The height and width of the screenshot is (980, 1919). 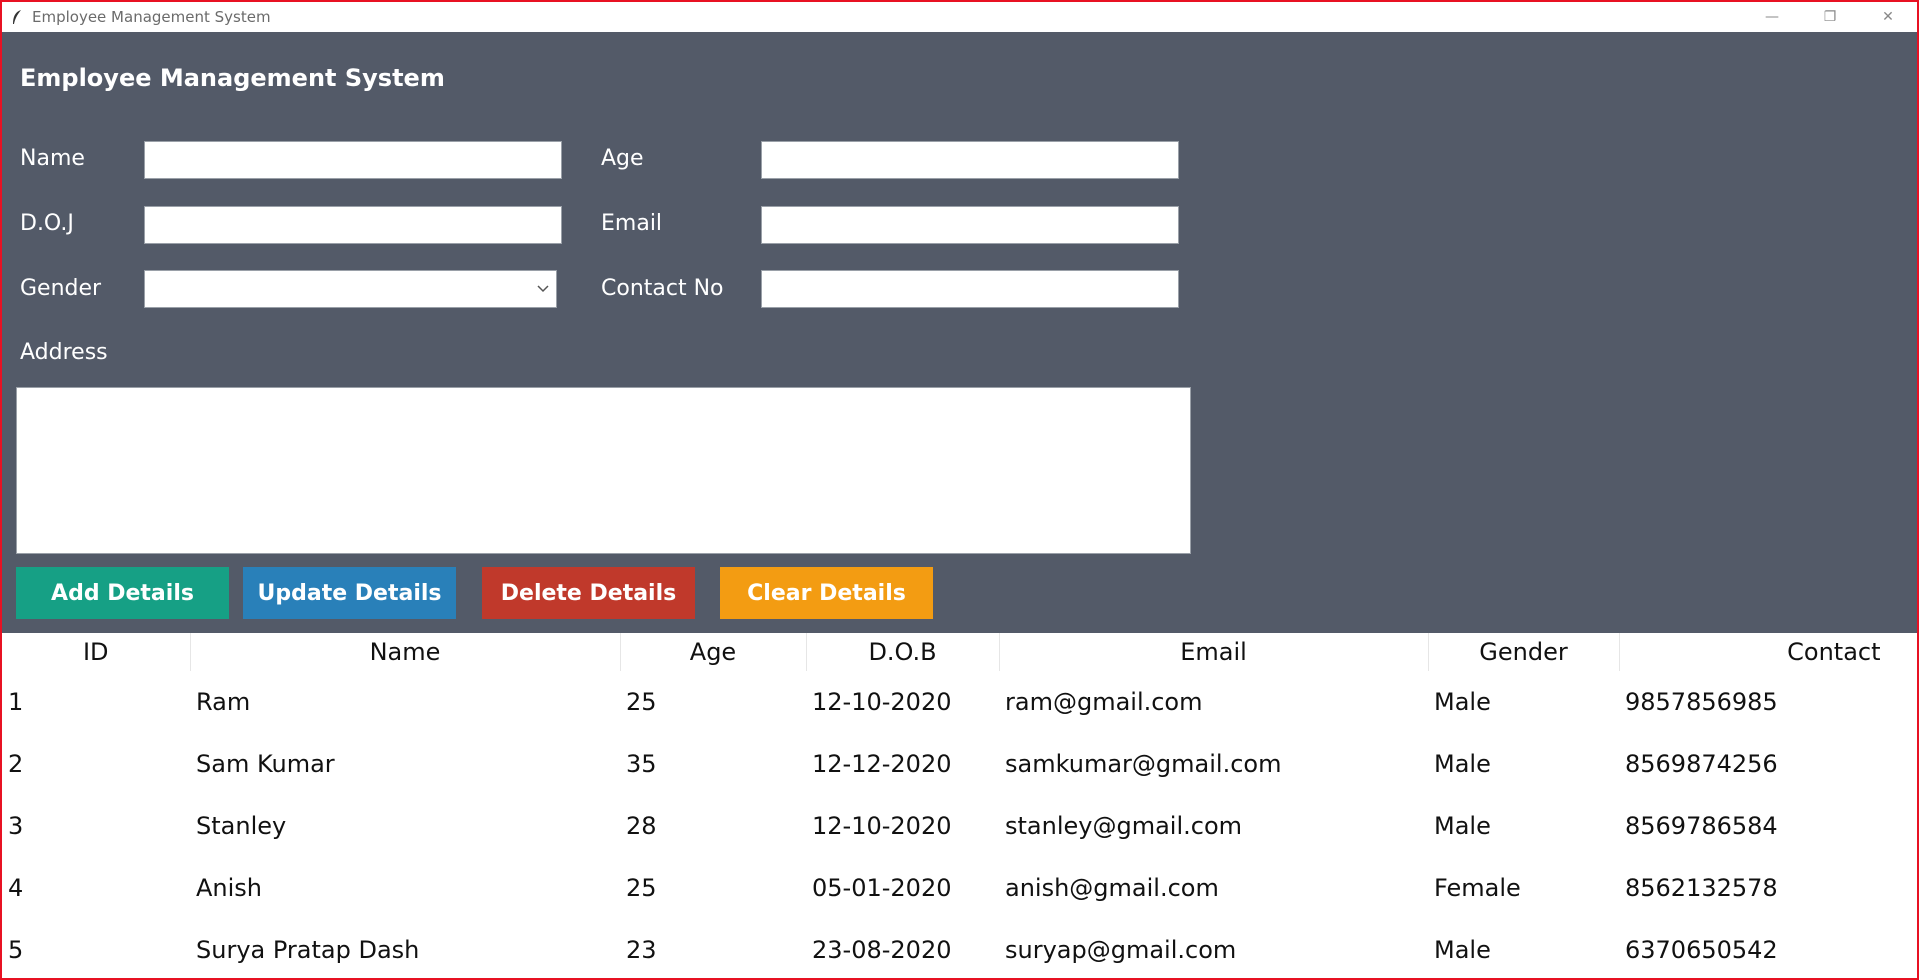 I want to click on window-title: Employee Management System, so click(x=151, y=17).